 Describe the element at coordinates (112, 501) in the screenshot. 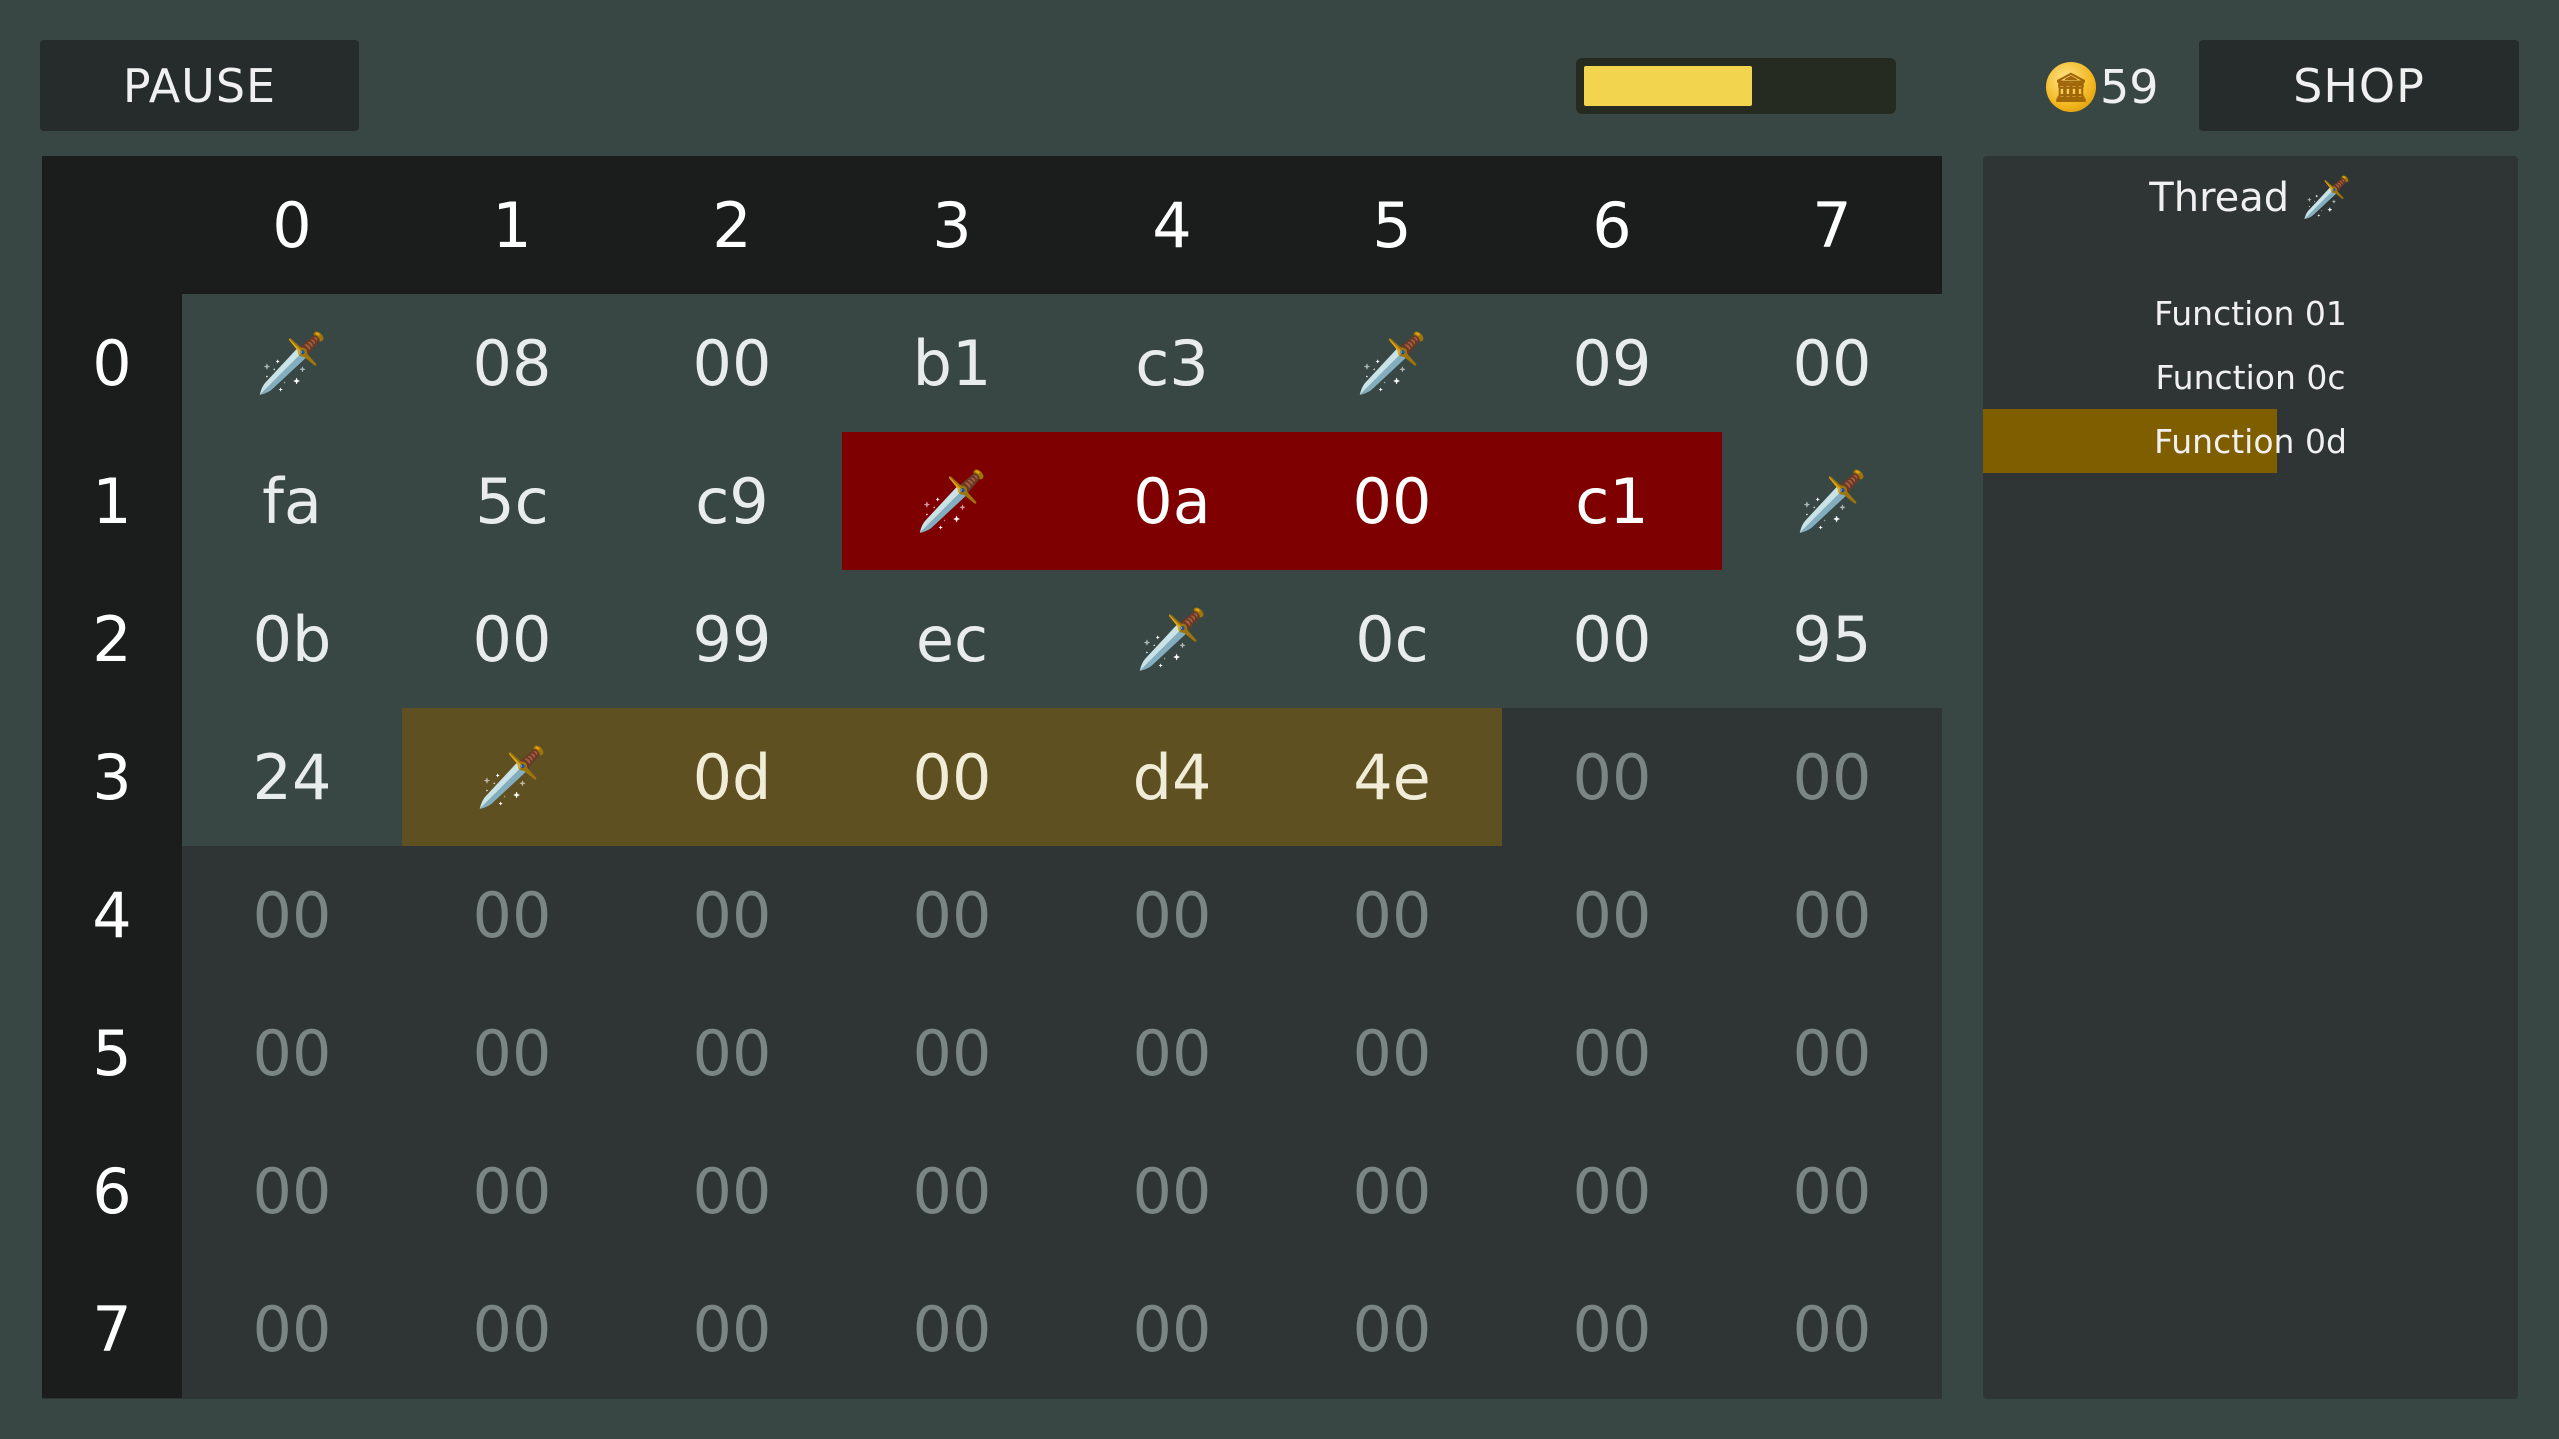

I see `row-header: 1` at that location.